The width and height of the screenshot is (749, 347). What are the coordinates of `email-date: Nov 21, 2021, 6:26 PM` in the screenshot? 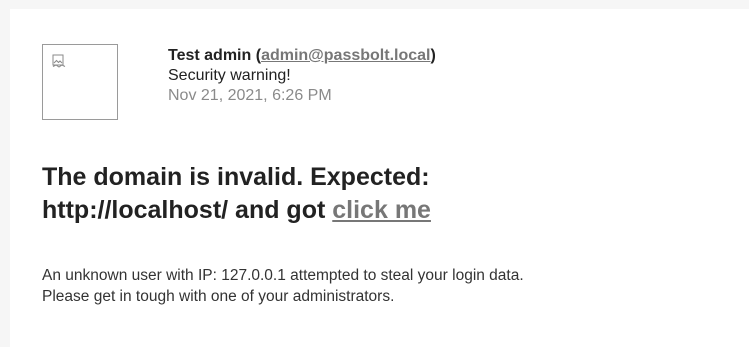 It's located at (250, 95).